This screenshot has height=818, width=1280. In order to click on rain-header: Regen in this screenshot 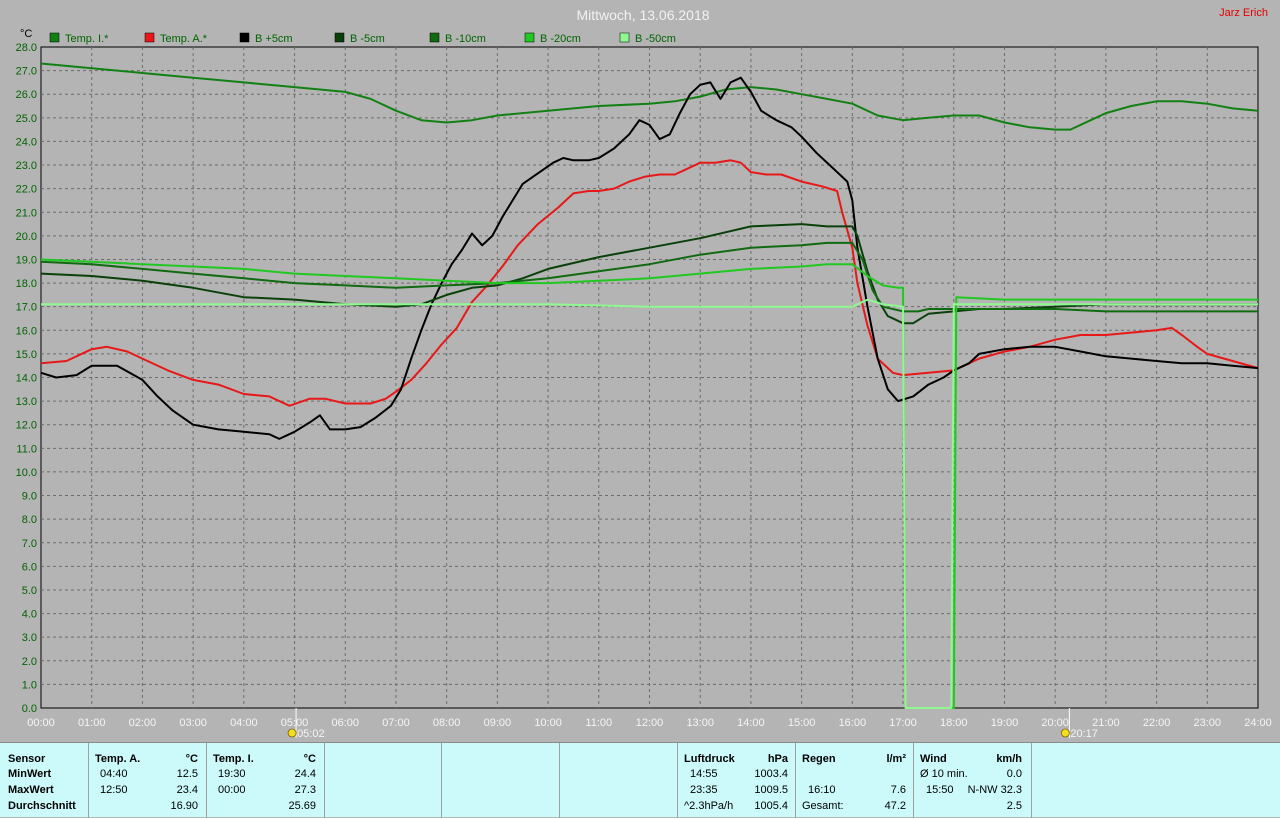, I will do `click(819, 759)`.